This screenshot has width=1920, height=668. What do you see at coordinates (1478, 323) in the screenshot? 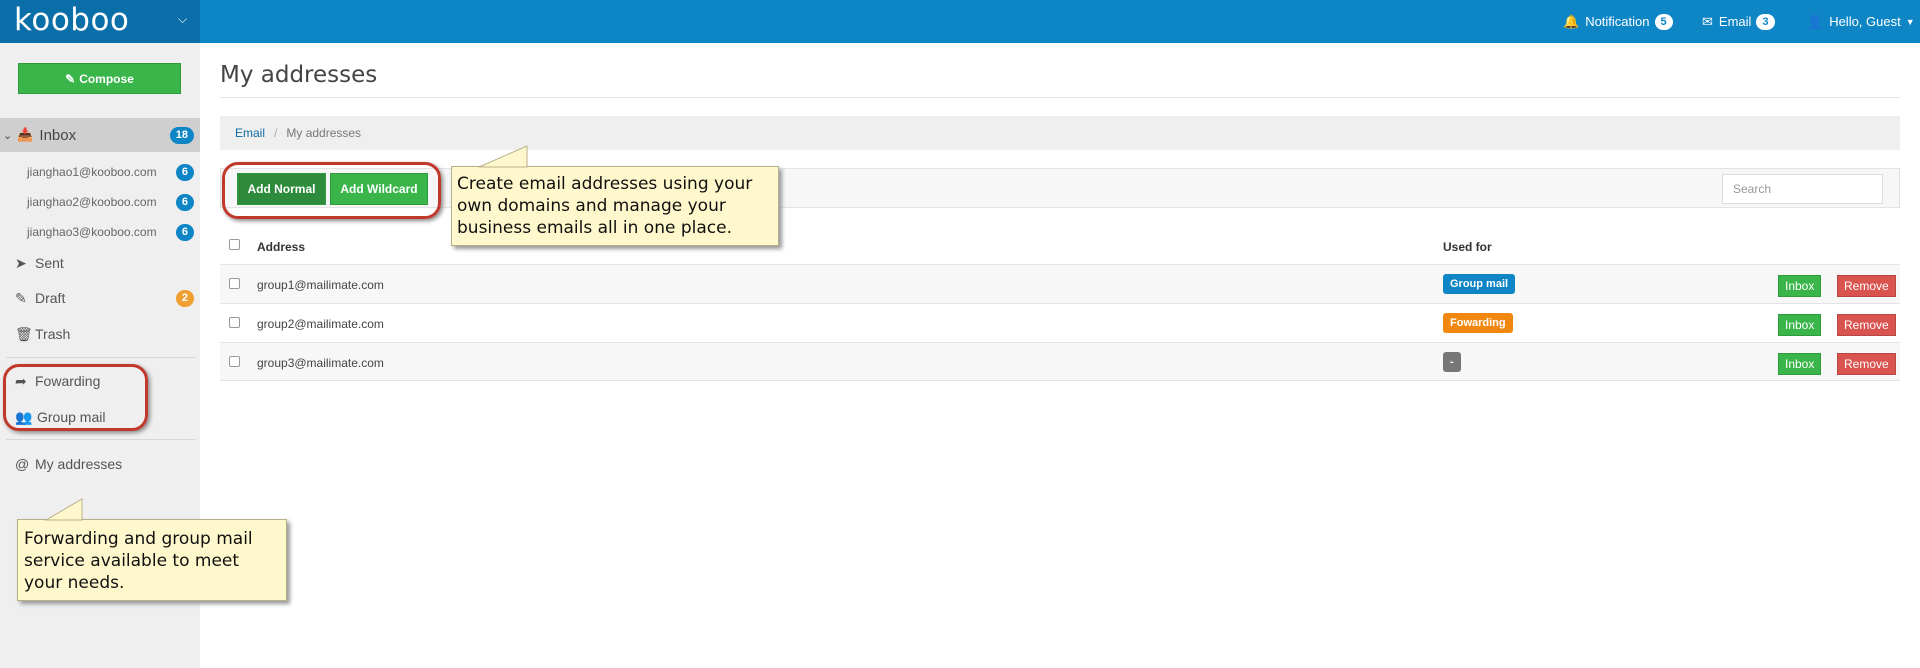
I see `used-for-label: Fowarding` at bounding box center [1478, 323].